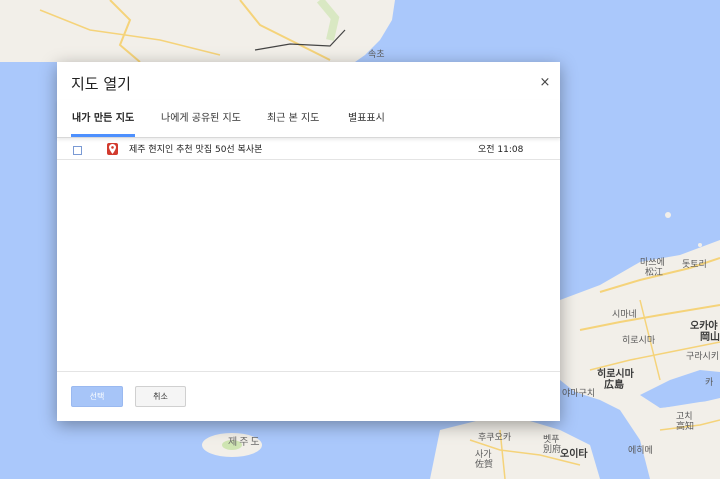 This screenshot has width=720, height=479. I want to click on map-label-kagawa: 카, so click(709, 383).